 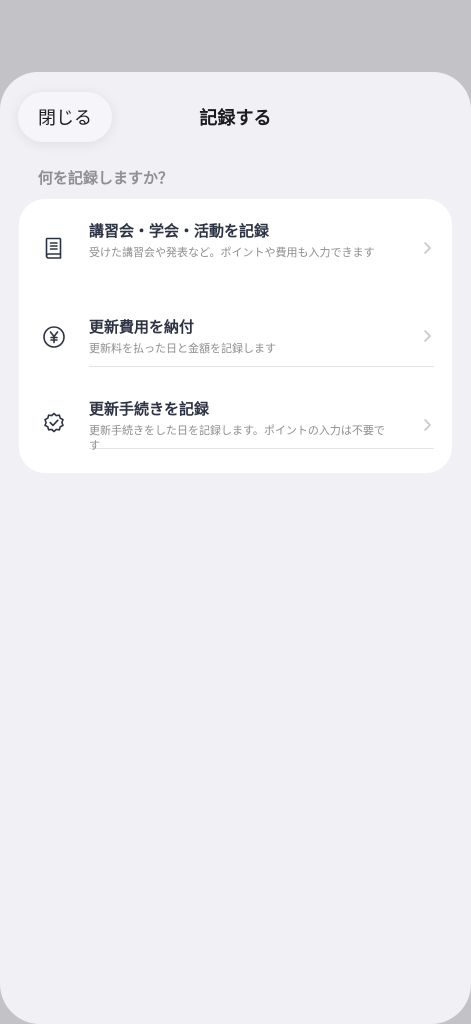 I want to click on option-text: 更新費用を納付 更新料を払った日と金額を記録します, so click(x=237, y=336).